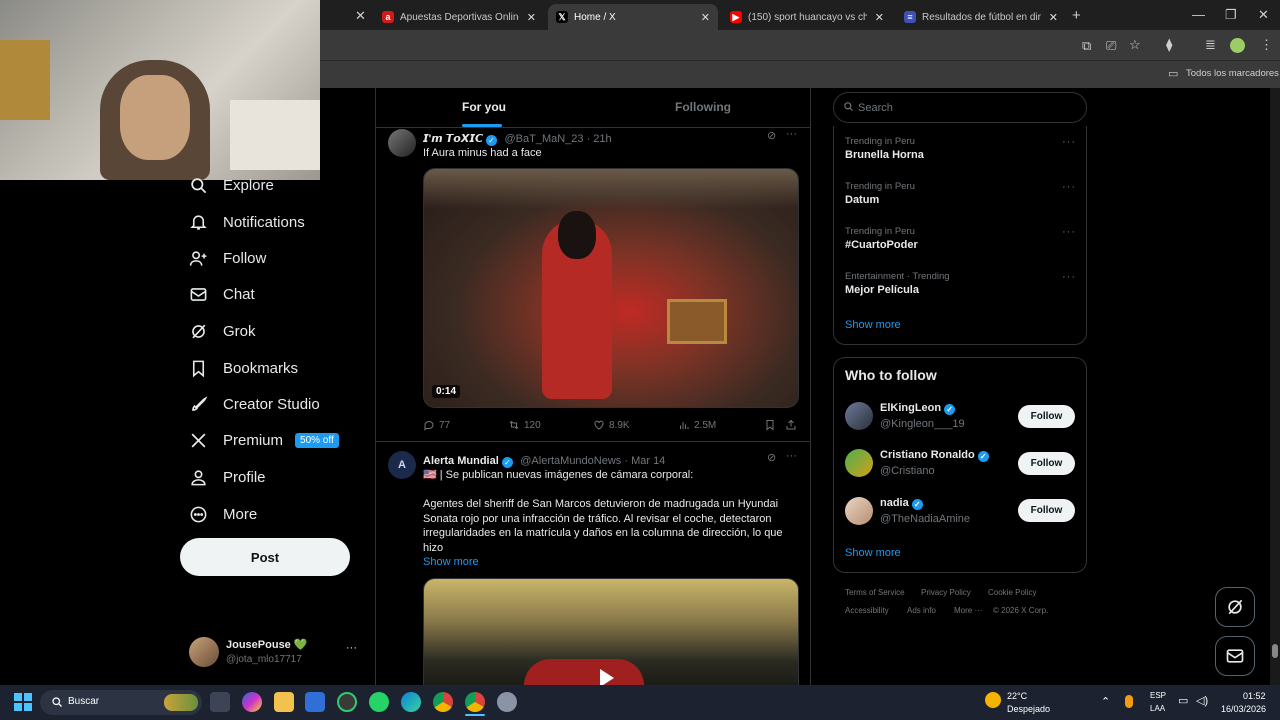 The image size is (1280, 720). I want to click on author-name: Alerta Mundial, so click(461, 461).